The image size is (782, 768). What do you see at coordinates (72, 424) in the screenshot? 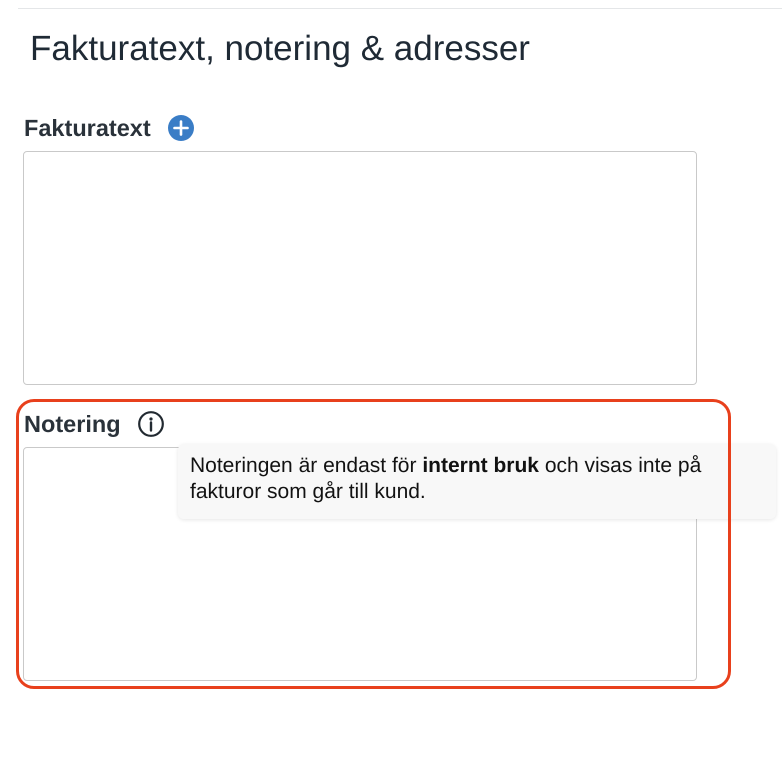
I see `field-label: Notering` at bounding box center [72, 424].